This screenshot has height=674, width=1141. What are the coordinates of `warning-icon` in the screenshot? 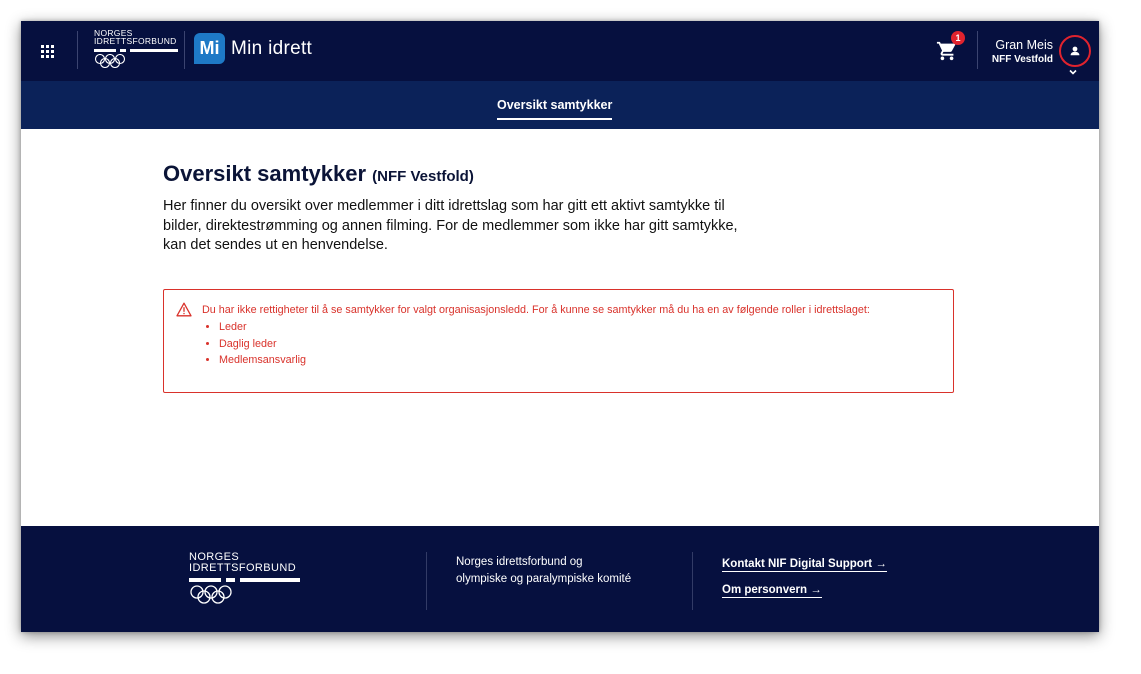 It's located at (184, 309).